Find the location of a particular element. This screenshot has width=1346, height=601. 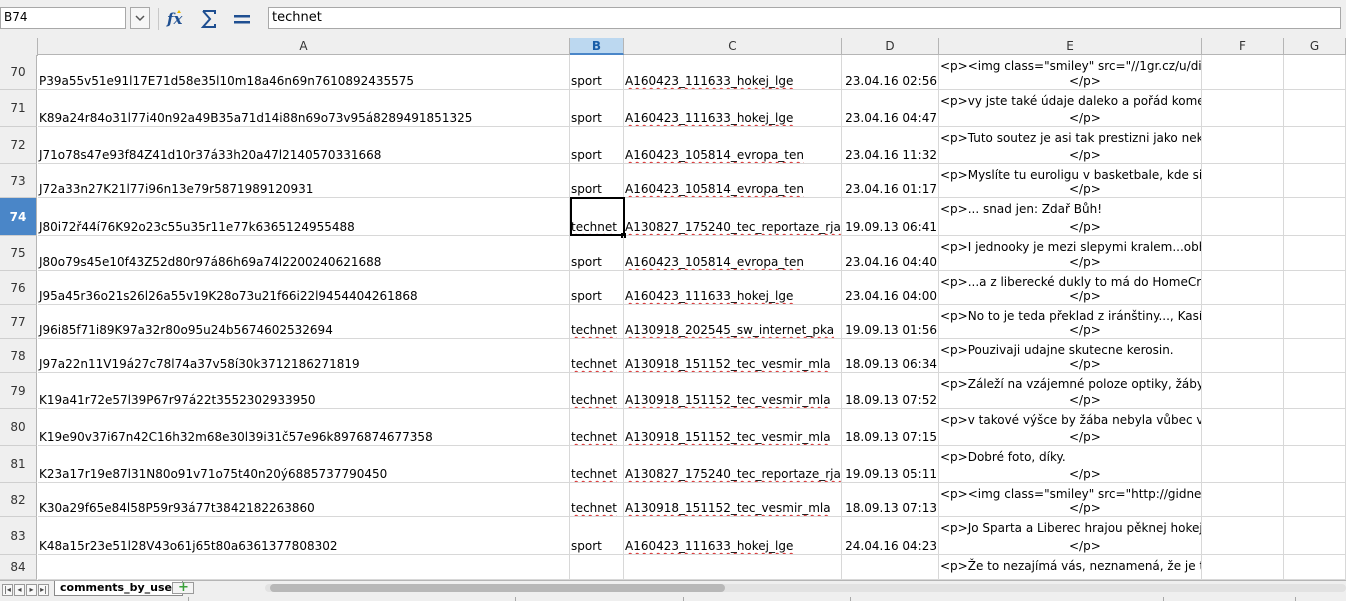

cell-f84 is located at coordinates (1243, 567).